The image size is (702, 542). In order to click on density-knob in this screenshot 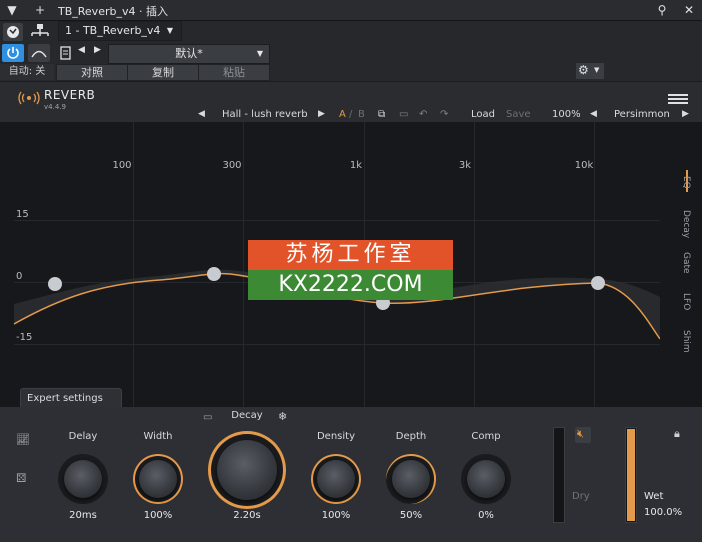, I will do `click(336, 479)`.